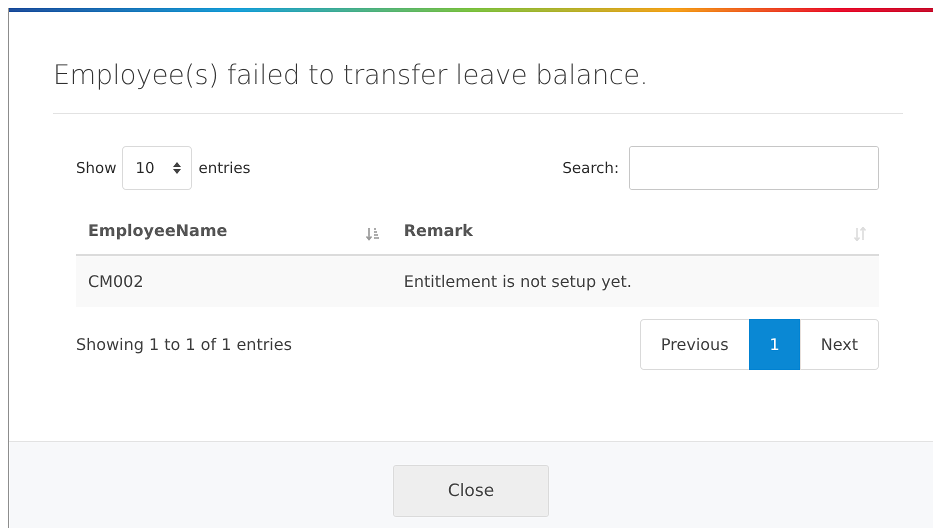  What do you see at coordinates (224, 168) in the screenshot?
I see `entries-label: entries` at bounding box center [224, 168].